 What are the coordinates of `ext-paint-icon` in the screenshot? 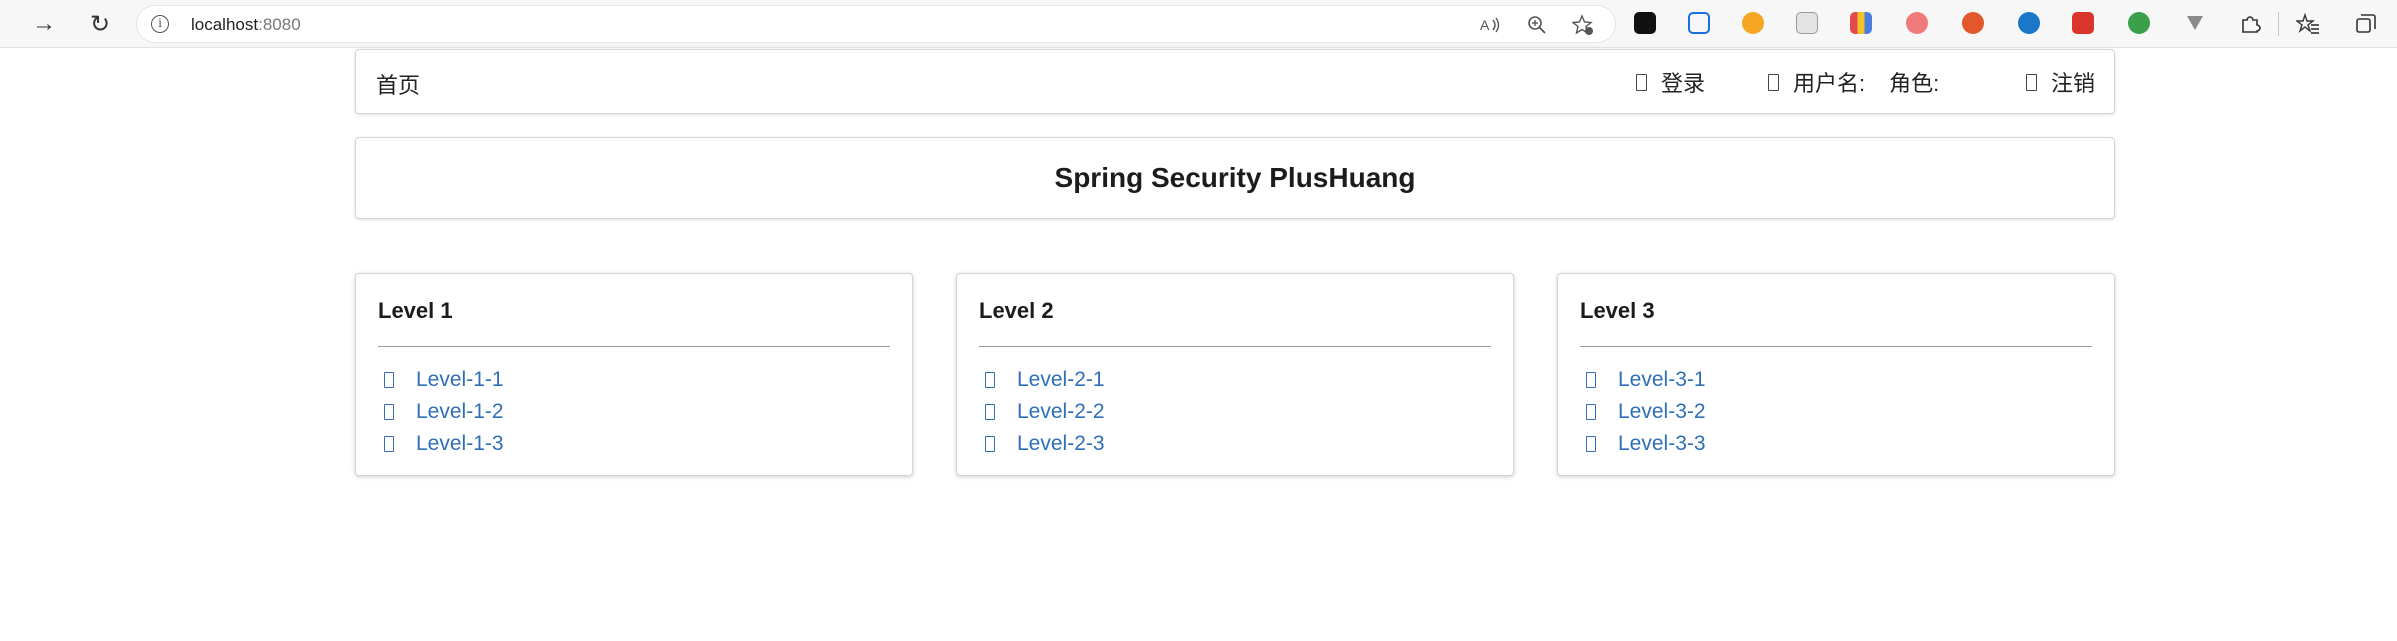 It's located at (1973, 23).